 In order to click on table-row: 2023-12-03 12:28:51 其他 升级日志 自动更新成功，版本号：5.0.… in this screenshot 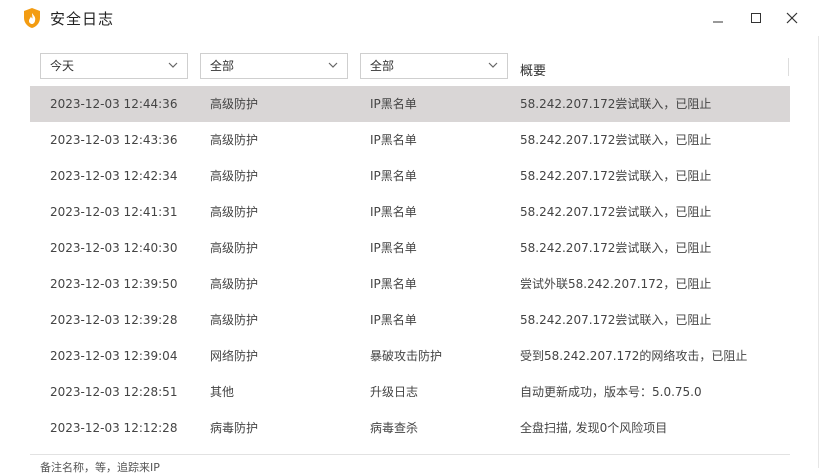, I will do `click(410, 392)`.